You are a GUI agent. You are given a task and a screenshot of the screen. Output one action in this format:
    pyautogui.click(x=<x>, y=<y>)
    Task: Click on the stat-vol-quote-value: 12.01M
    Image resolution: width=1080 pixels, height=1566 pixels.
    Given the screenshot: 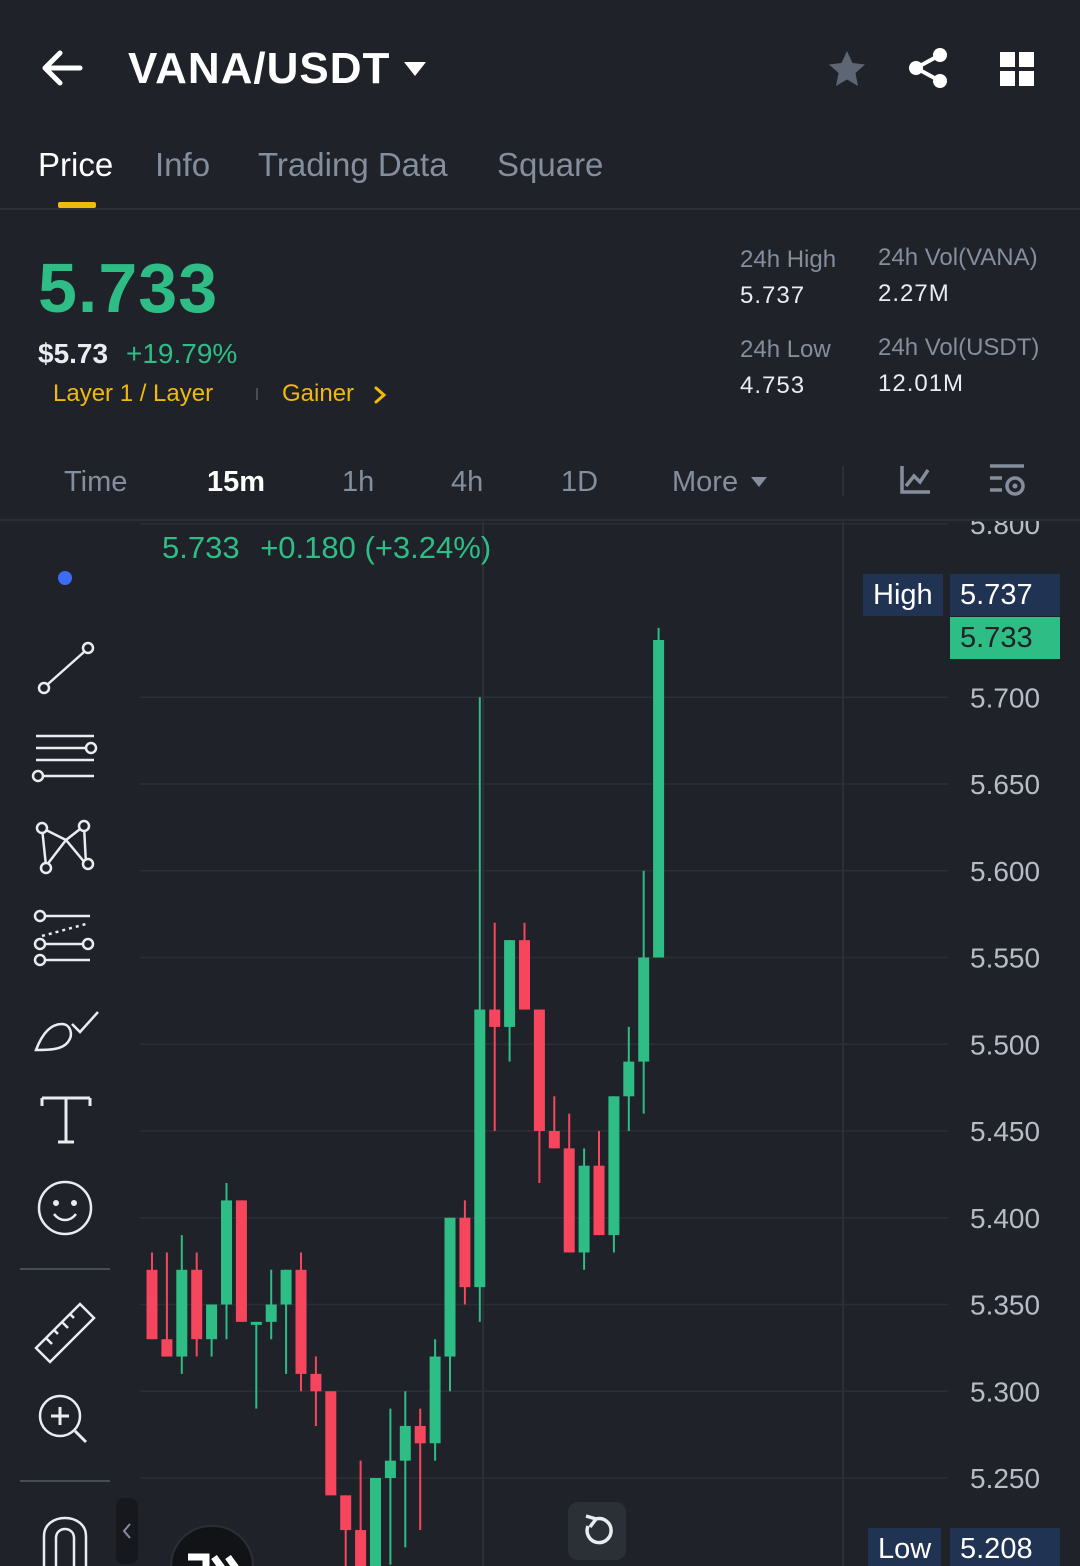 What is the action you would take?
    pyautogui.click(x=921, y=383)
    